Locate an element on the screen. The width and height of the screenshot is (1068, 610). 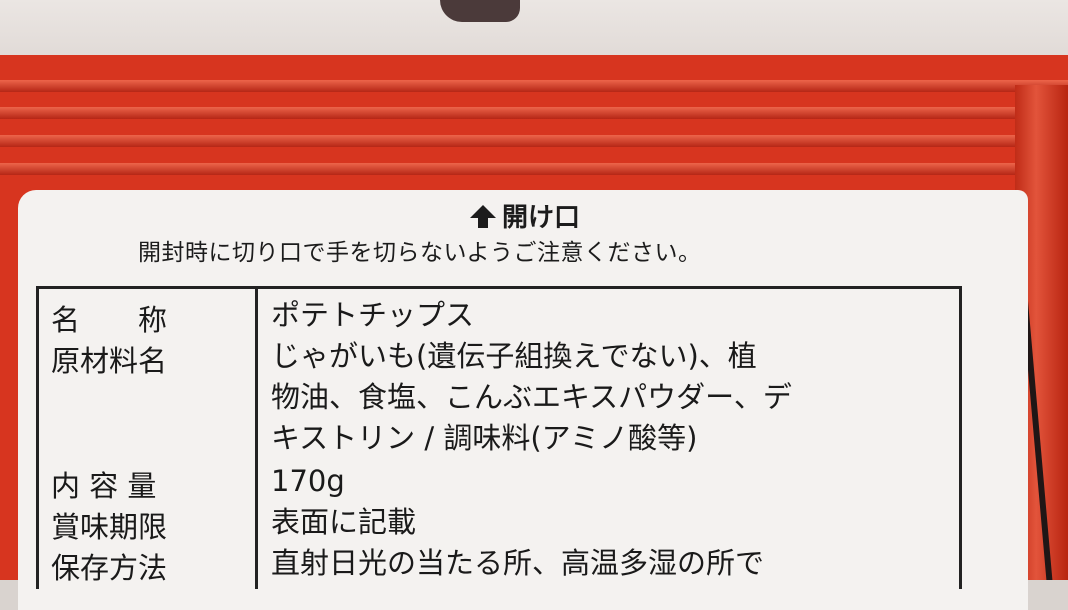
row-value-ingredients-1: じゃがいも(遺伝子組換えでない)、植 is located at coordinates (514, 356).